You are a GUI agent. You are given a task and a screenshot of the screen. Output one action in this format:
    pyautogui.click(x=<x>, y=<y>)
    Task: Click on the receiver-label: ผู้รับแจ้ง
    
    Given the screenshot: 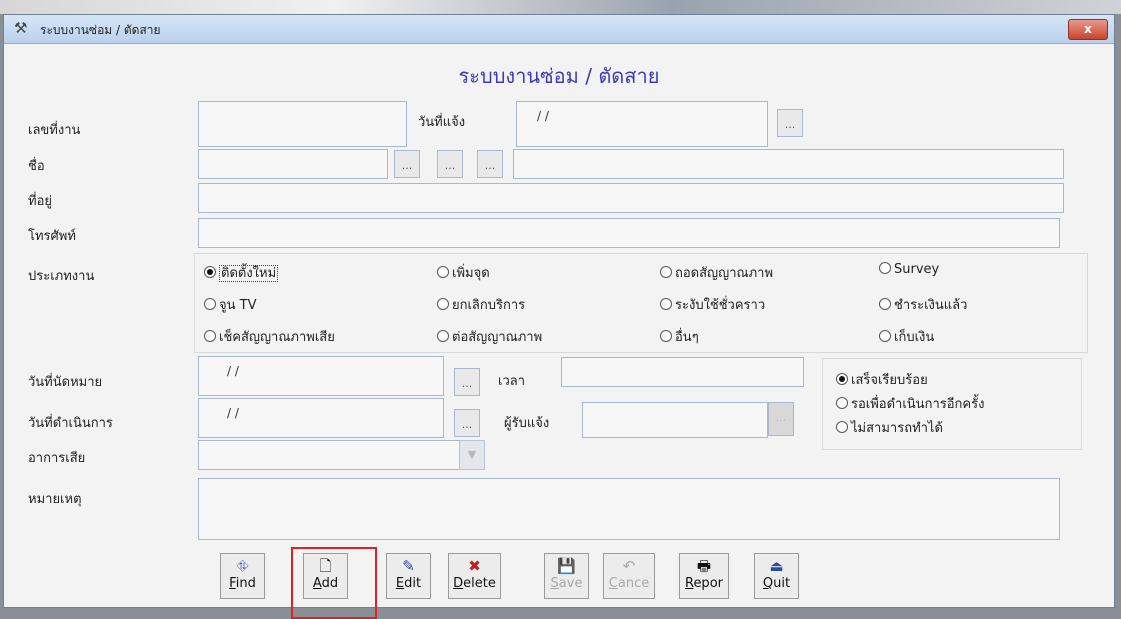 What is the action you would take?
    pyautogui.click(x=527, y=423)
    